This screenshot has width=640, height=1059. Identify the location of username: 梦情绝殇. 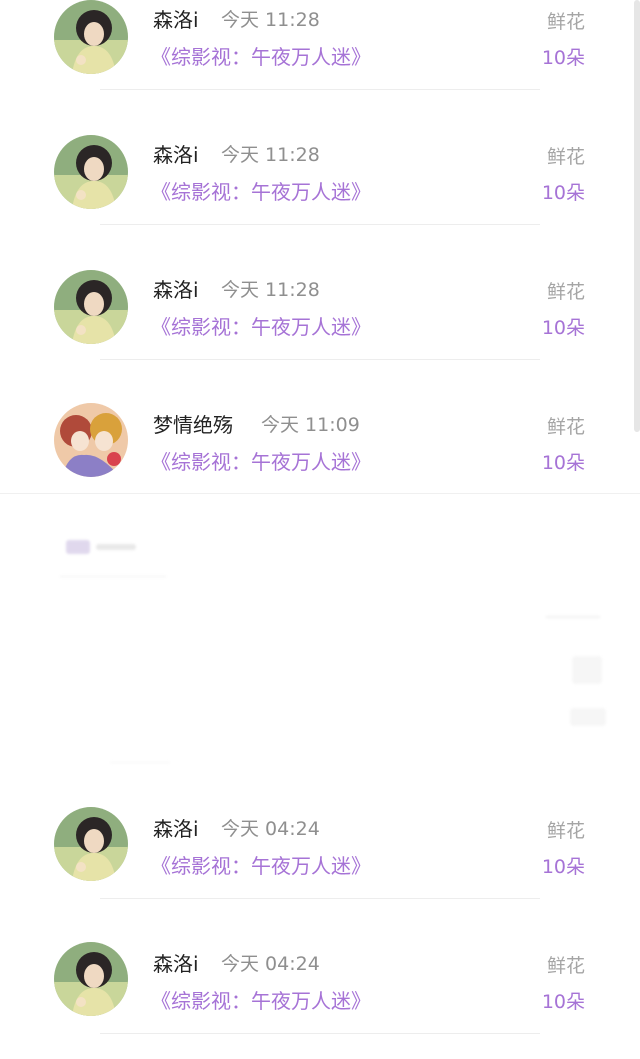
(193, 423).